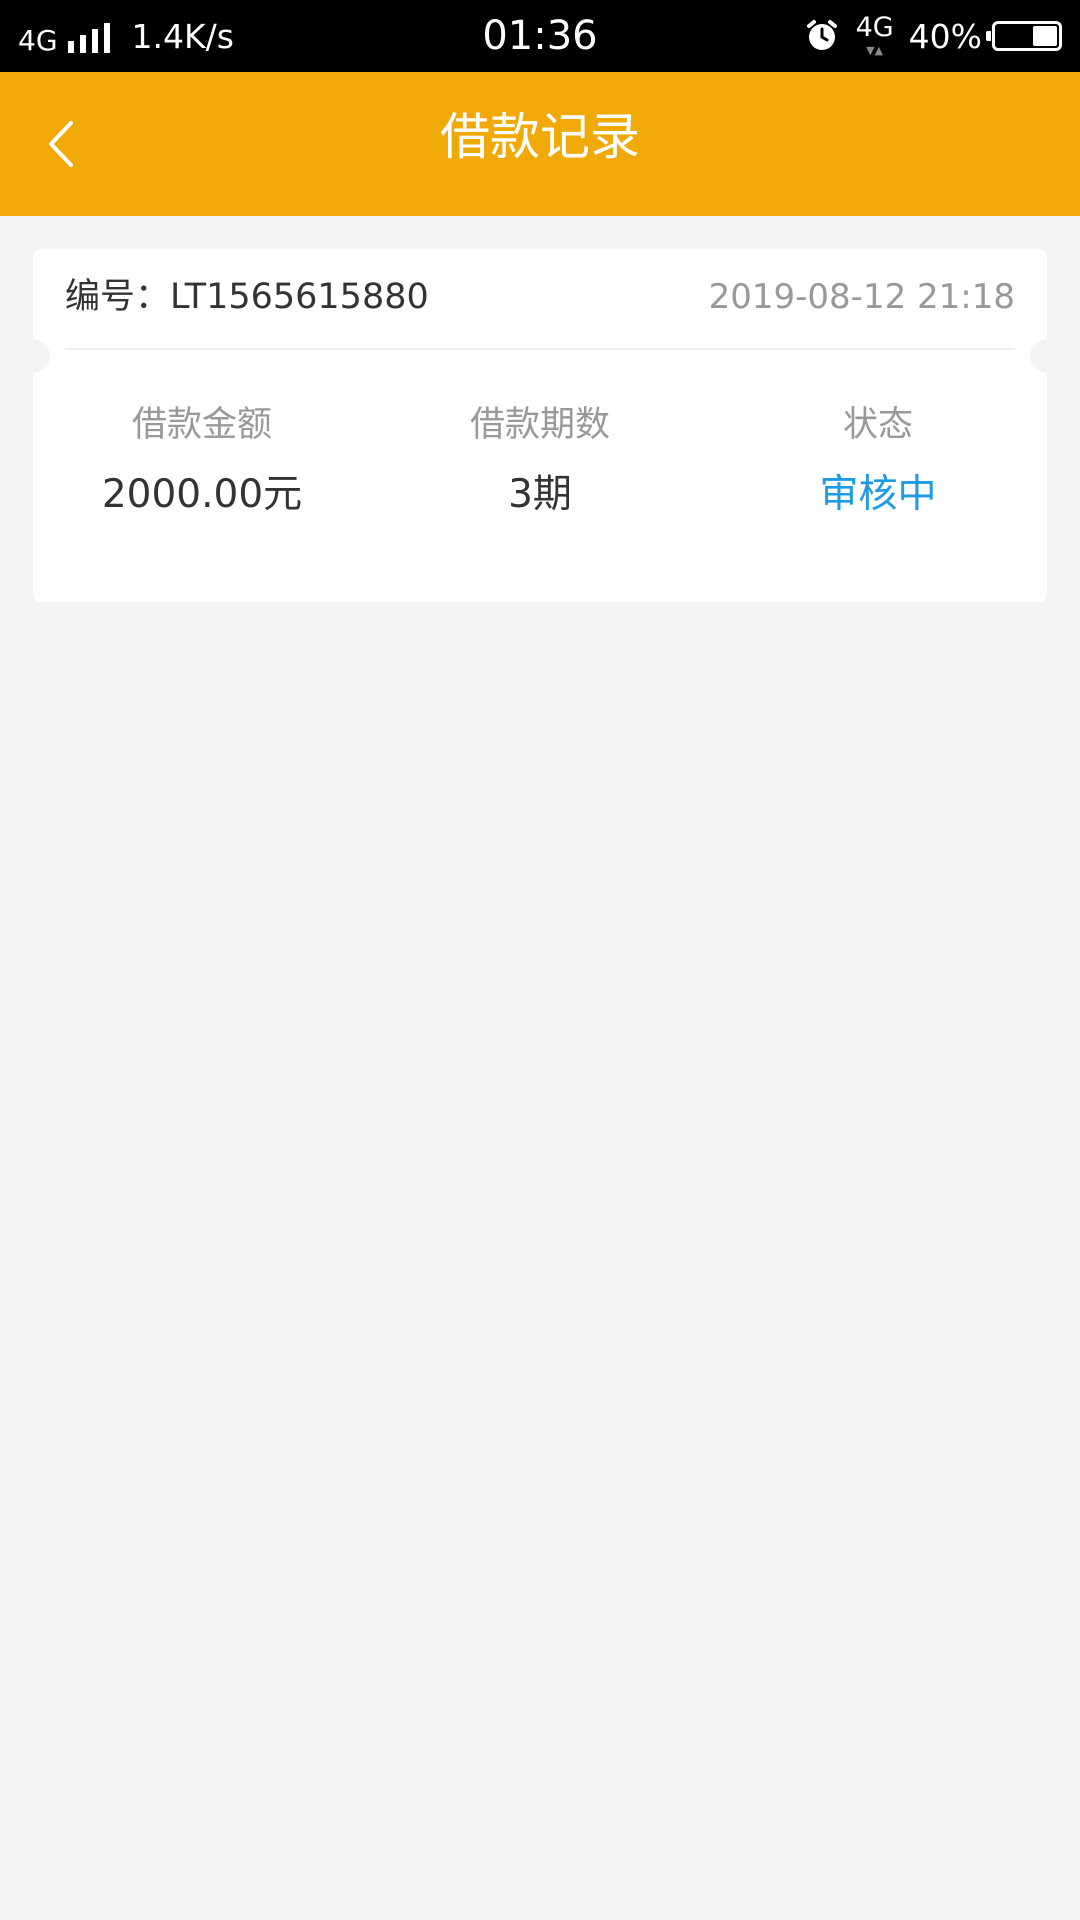 Image resolution: width=1080 pixels, height=1920 pixels. I want to click on record-date: 2019-08-12 21:18, so click(861, 297).